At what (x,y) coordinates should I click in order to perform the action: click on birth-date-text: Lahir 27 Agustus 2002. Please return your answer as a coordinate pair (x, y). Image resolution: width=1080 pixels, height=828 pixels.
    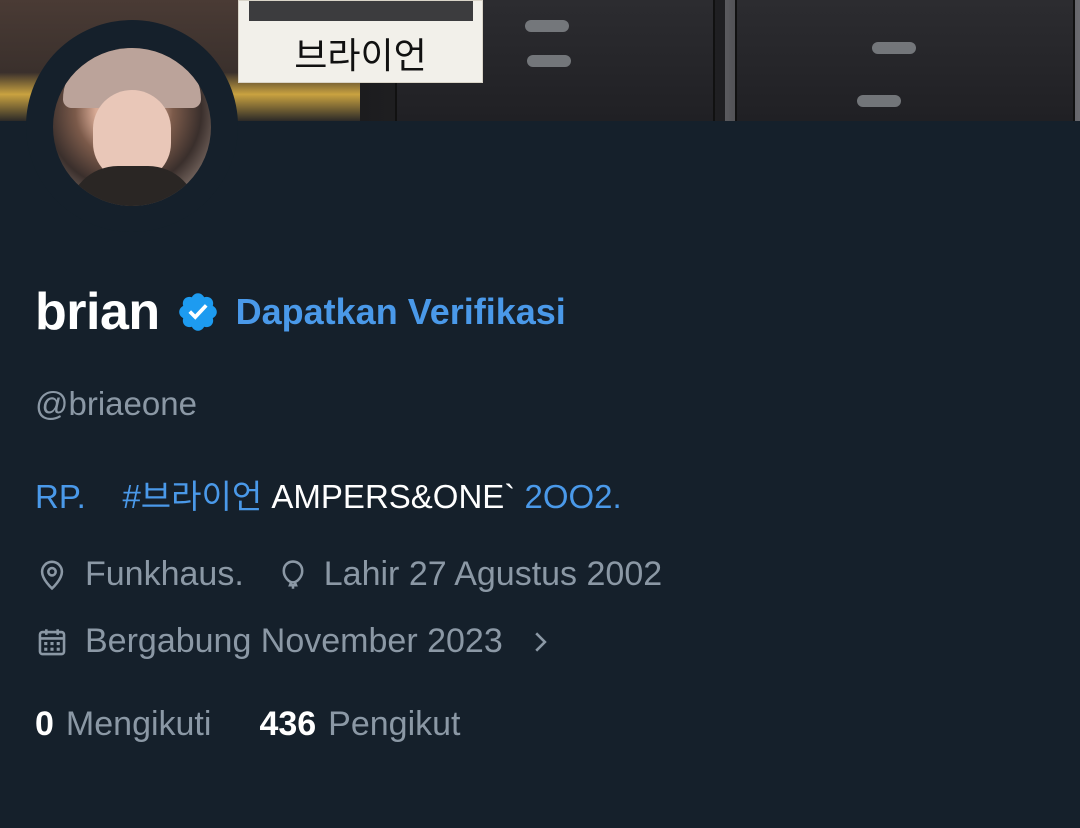
    Looking at the image, I should click on (493, 574).